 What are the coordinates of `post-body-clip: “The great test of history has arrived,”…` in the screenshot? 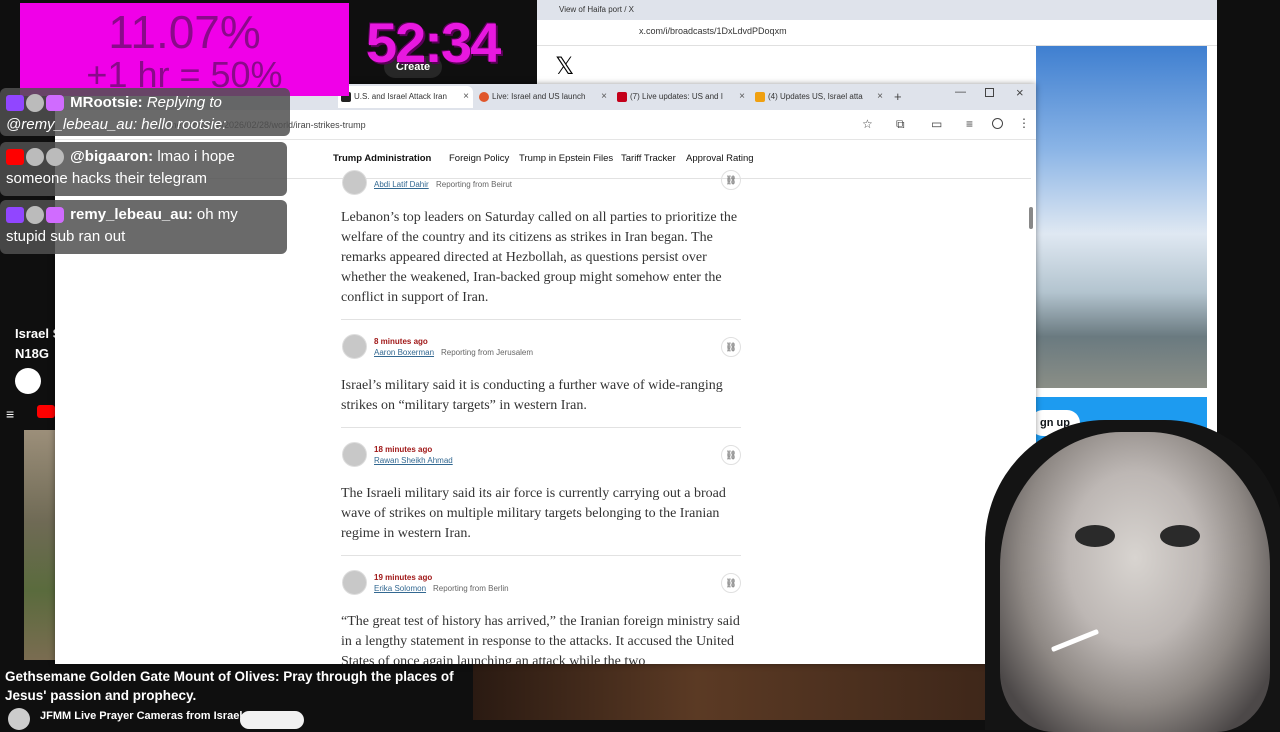 It's located at (541, 638).